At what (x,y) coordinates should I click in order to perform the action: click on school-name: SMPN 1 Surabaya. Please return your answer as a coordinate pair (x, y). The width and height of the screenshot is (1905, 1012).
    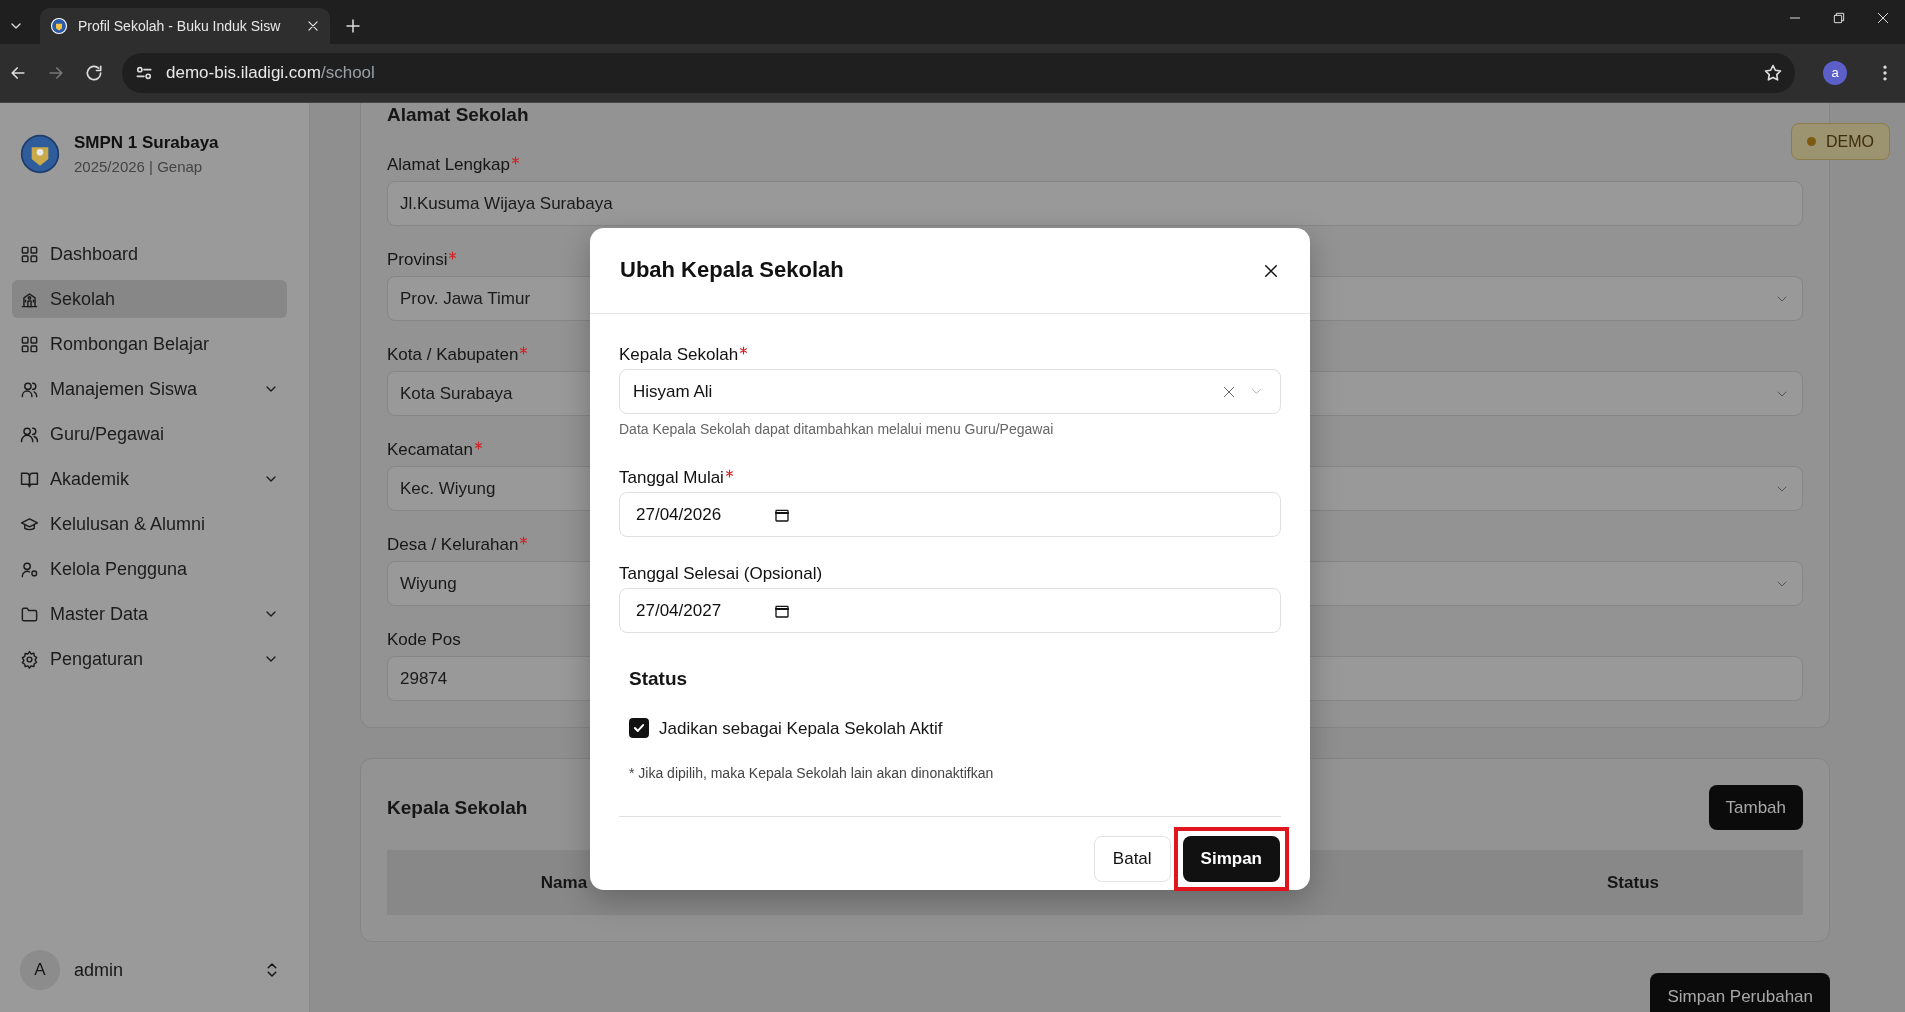
    Looking at the image, I should click on (146, 143).